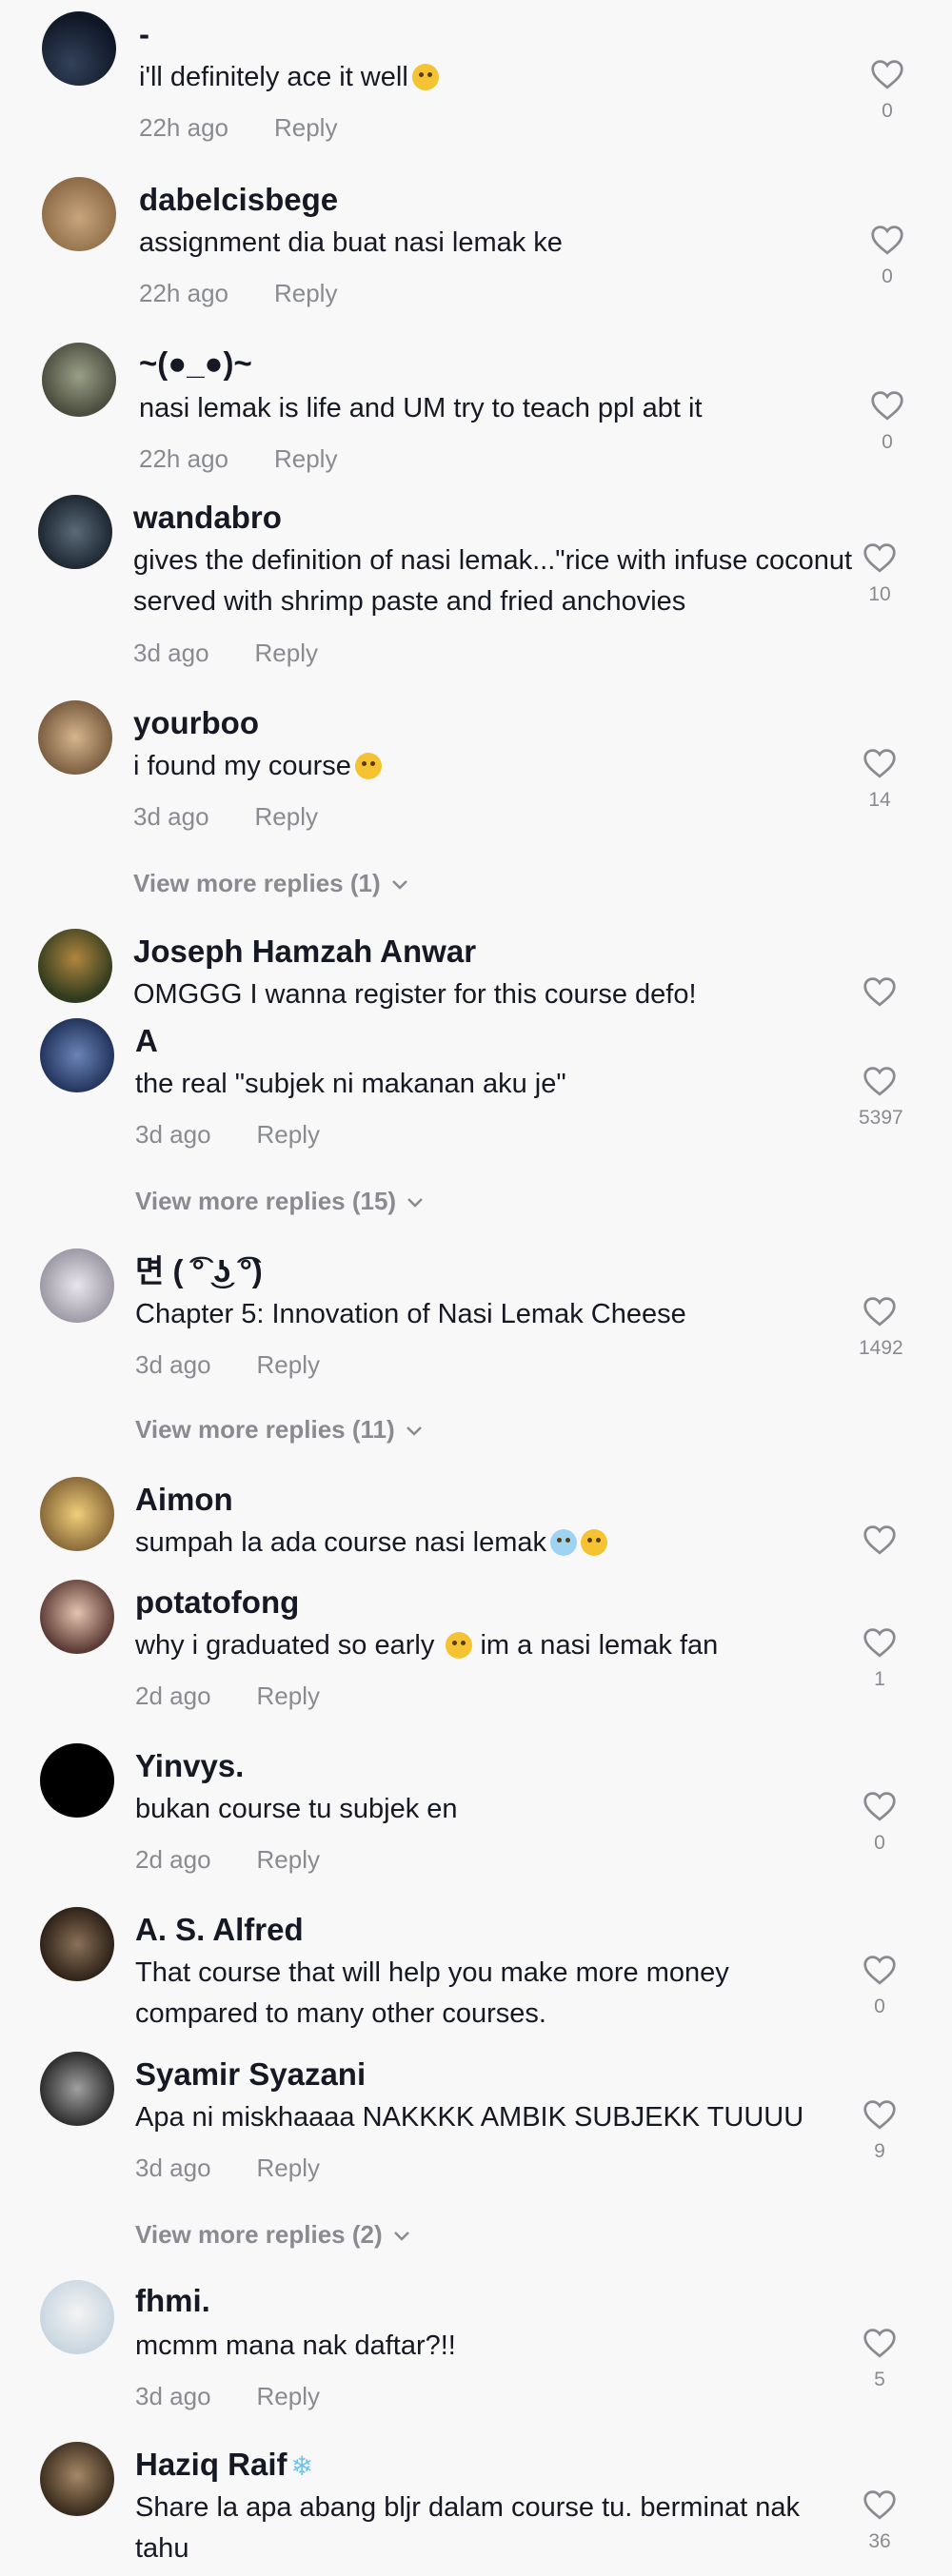  Describe the element at coordinates (295, 2345) in the screenshot. I see `comment-text: mcmm mana nak daftar?!!` at that location.